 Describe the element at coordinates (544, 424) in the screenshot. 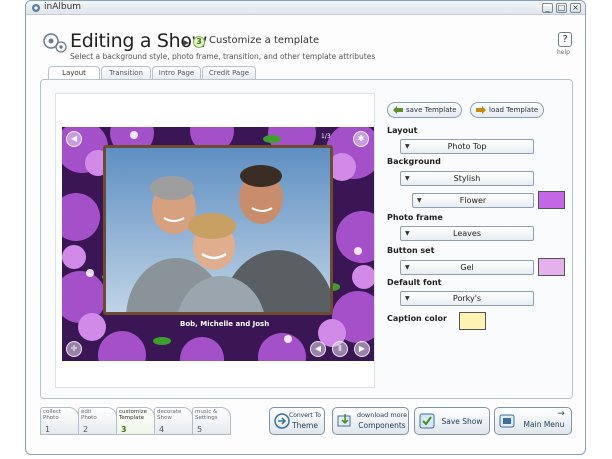

I see `main-menu-label: Main Menu` at that location.